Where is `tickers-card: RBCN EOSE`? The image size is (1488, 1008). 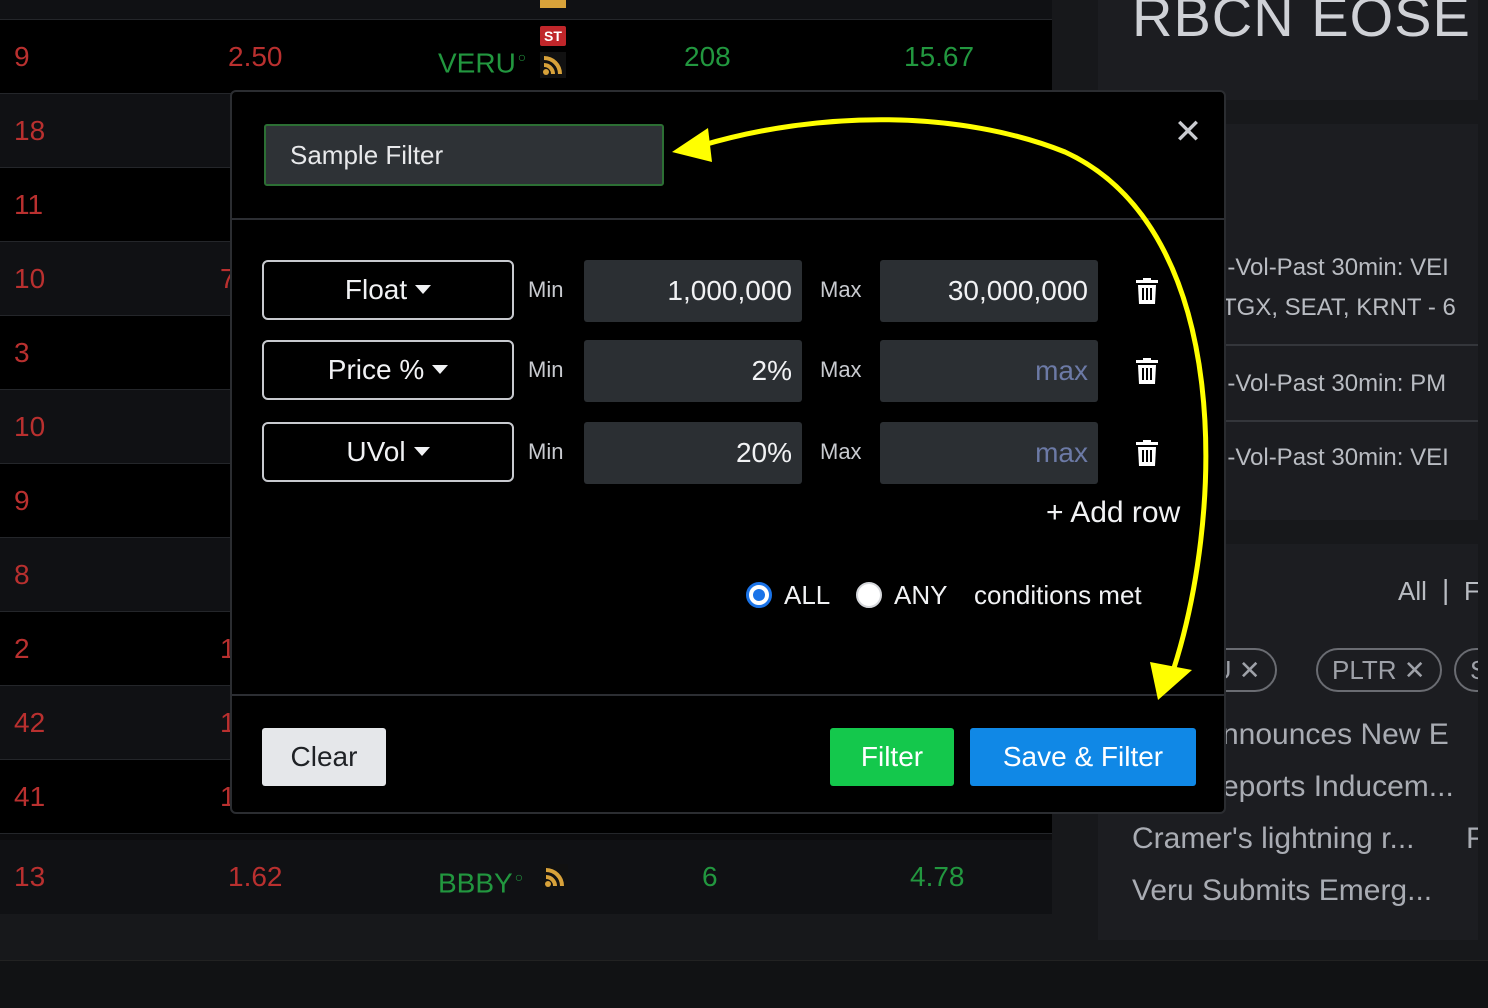 tickers-card: RBCN EOSE is located at coordinates (1288, 50).